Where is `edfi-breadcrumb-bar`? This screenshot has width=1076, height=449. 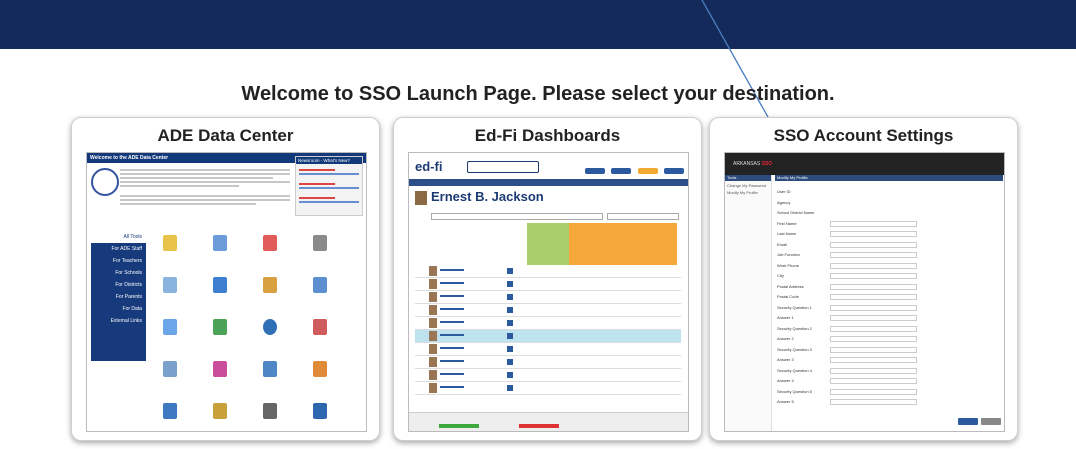 edfi-breadcrumb-bar is located at coordinates (548, 182).